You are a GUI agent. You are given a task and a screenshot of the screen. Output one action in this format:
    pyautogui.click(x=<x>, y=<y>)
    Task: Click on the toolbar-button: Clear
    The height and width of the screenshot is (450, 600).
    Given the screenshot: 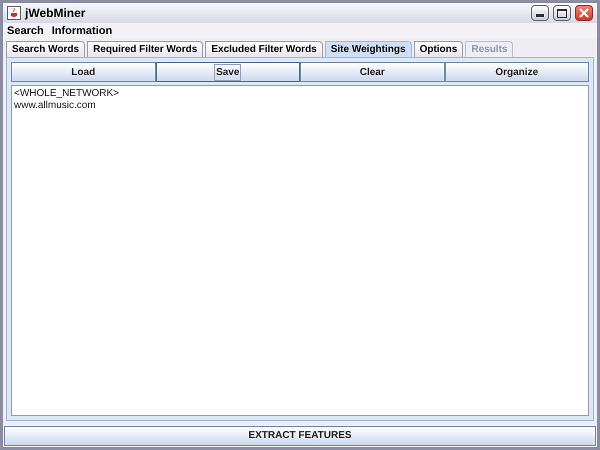 What is the action you would take?
    pyautogui.click(x=372, y=72)
    